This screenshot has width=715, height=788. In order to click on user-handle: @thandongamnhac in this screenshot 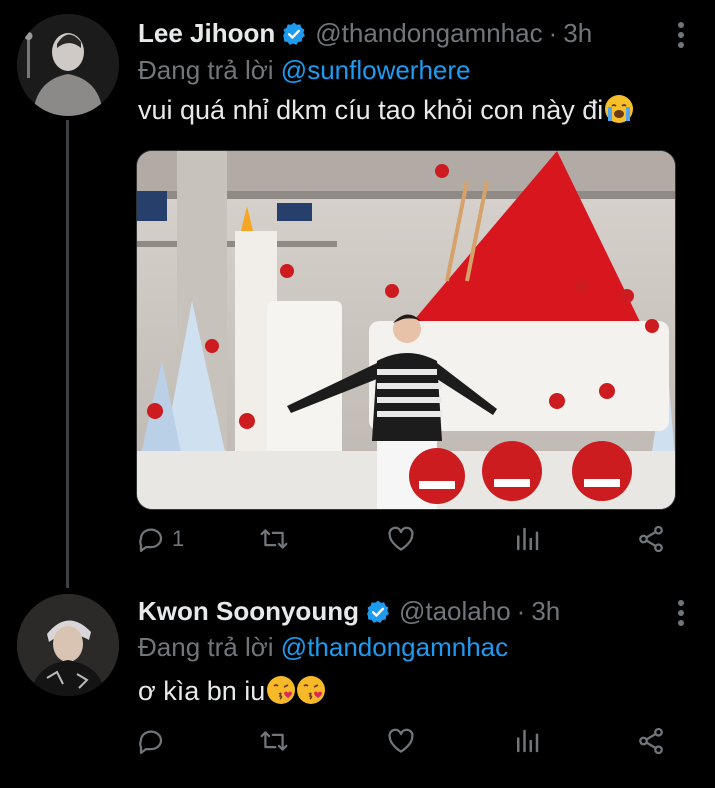, I will do `click(428, 33)`.